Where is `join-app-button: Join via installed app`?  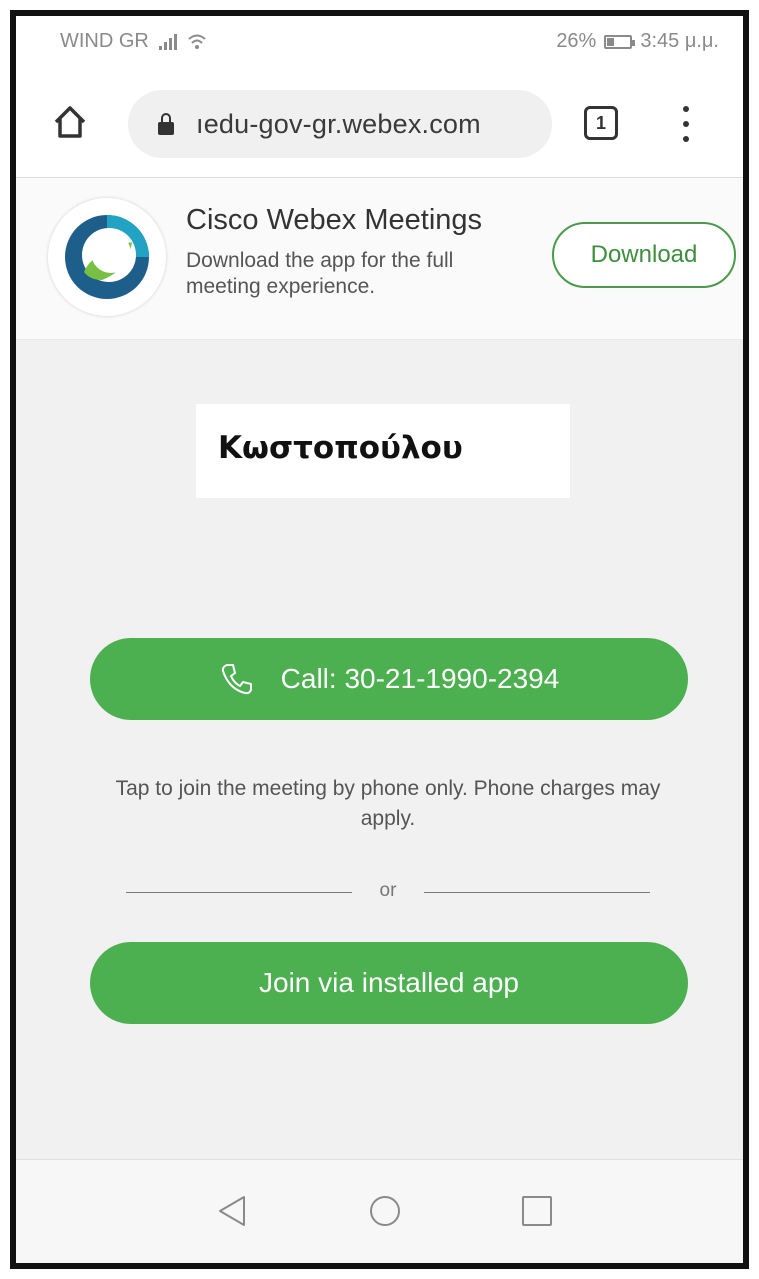
join-app-button: Join via installed app is located at coordinates (389, 983).